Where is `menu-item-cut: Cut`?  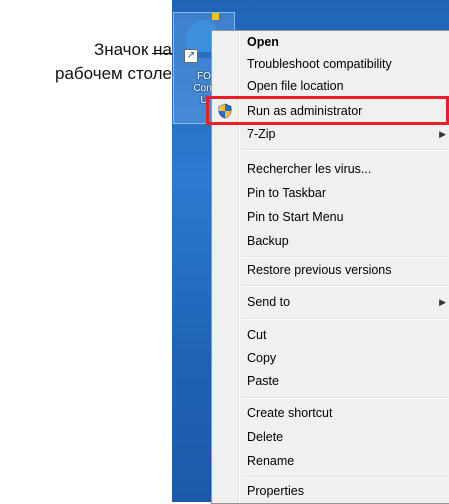
menu-item-cut: Cut is located at coordinates (330, 335).